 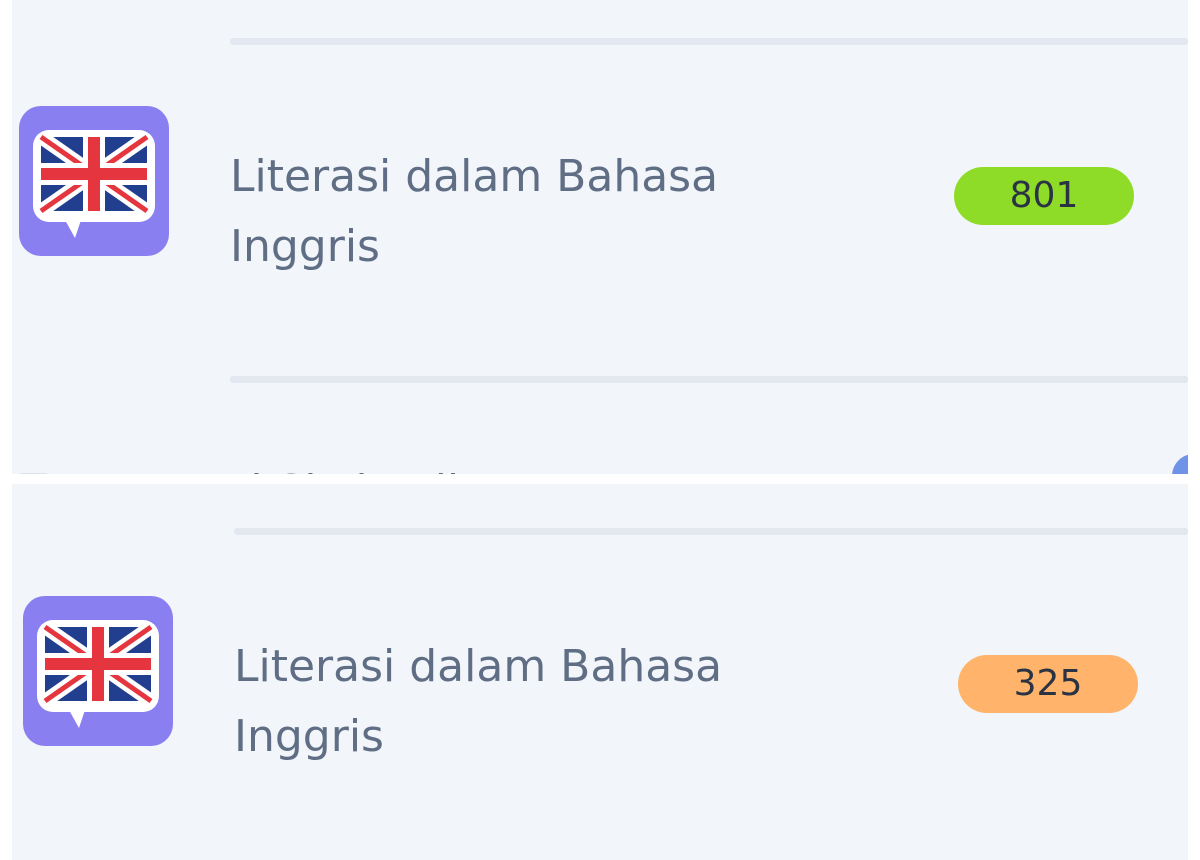 I want to click on score-badge: 325, so click(x=1048, y=684).